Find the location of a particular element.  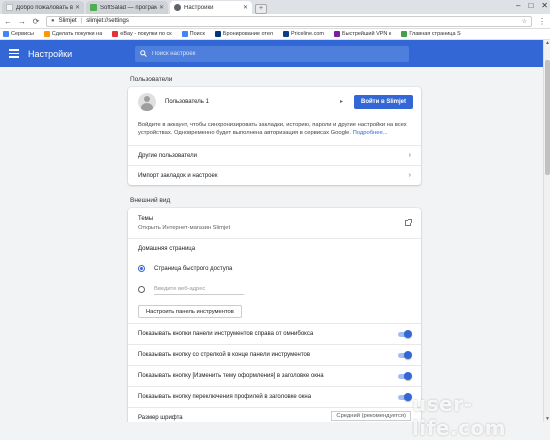

customize-toolbar-button: Настроить панель инструментов is located at coordinates (190, 311).